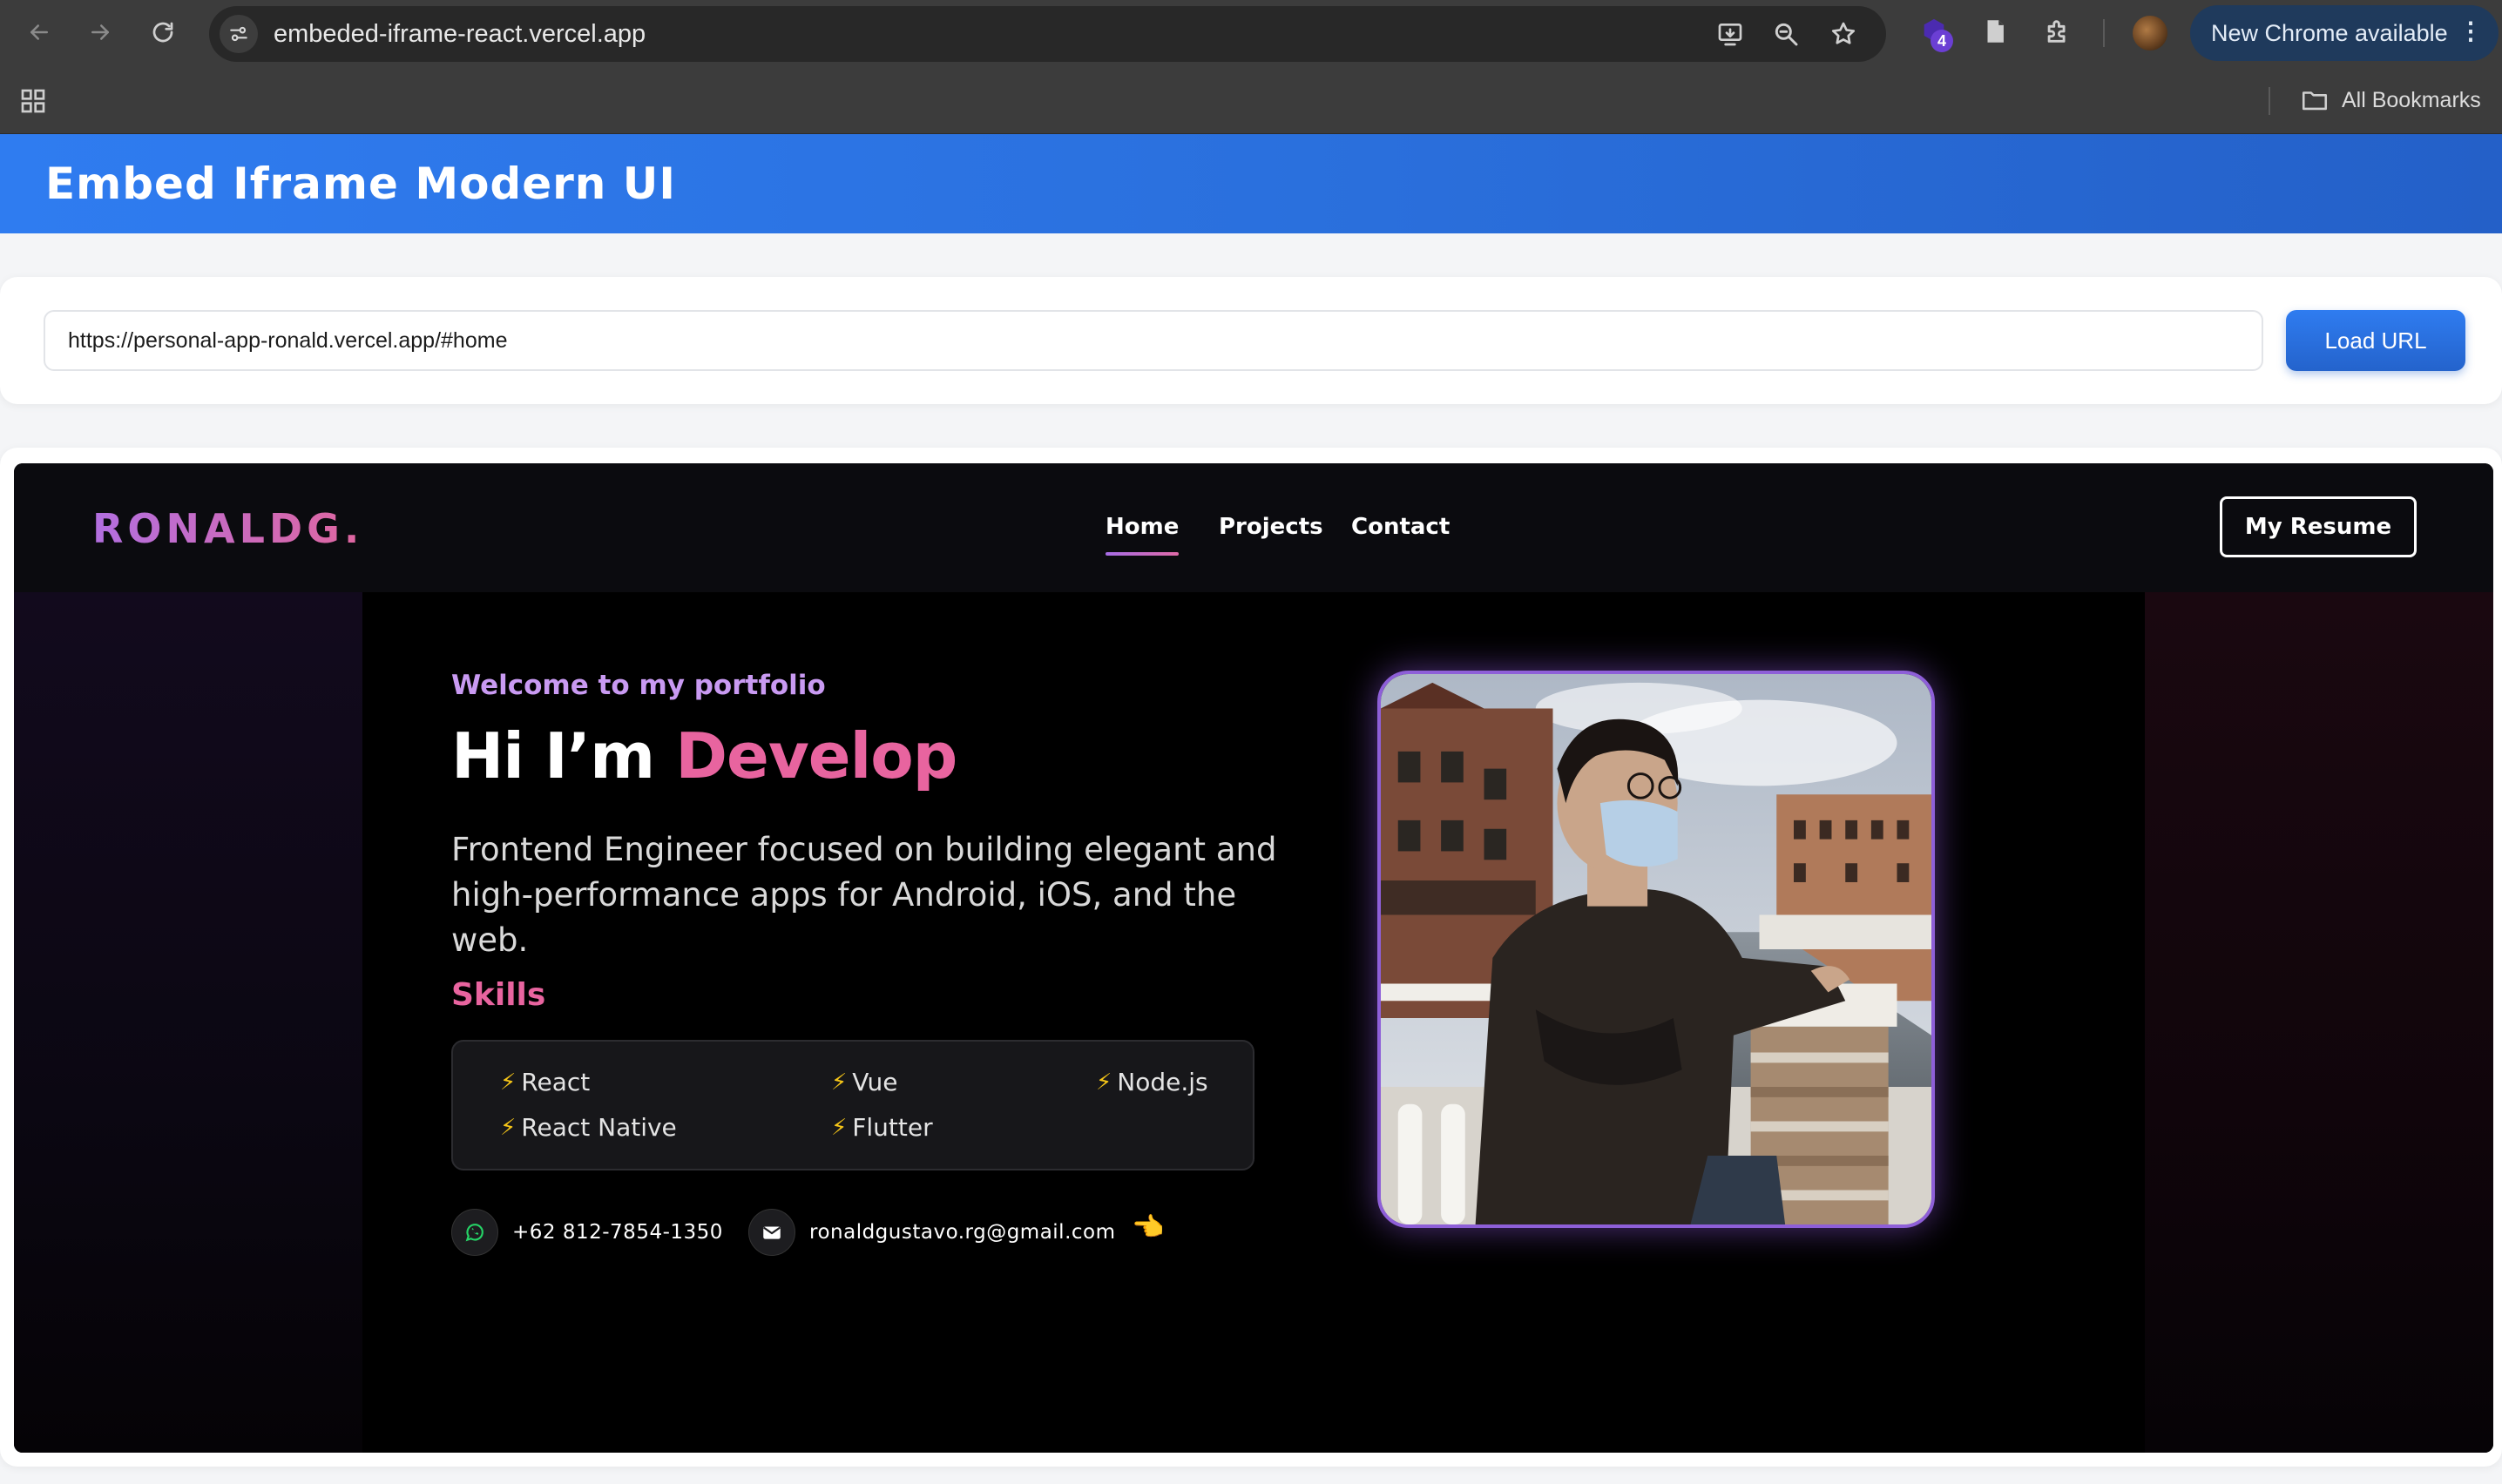  Describe the element at coordinates (875, 1082) in the screenshot. I see `skill-label: Vue` at that location.